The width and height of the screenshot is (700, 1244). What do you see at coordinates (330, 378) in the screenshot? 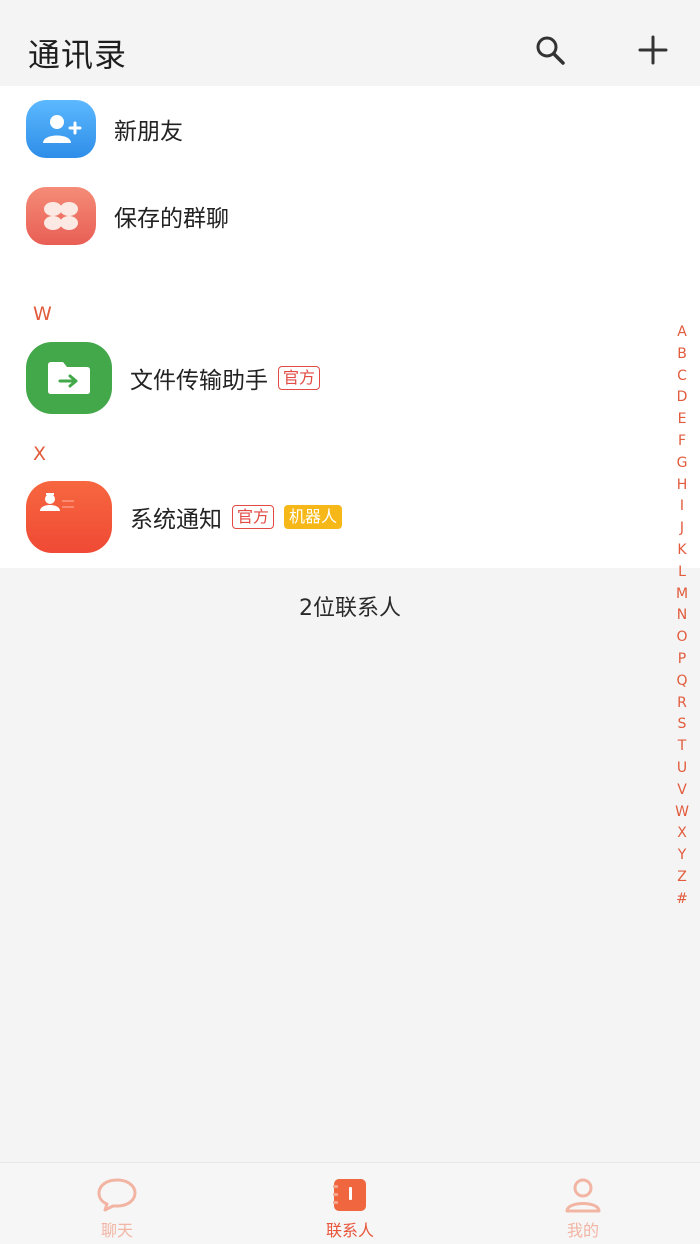
I see `contact-file-transfer: 文件传输助手 官方` at bounding box center [330, 378].